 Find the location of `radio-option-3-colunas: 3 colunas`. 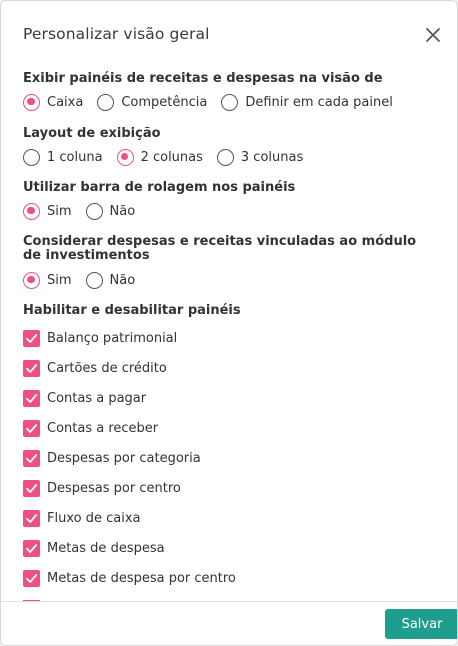

radio-option-3-colunas: 3 colunas is located at coordinates (260, 157).